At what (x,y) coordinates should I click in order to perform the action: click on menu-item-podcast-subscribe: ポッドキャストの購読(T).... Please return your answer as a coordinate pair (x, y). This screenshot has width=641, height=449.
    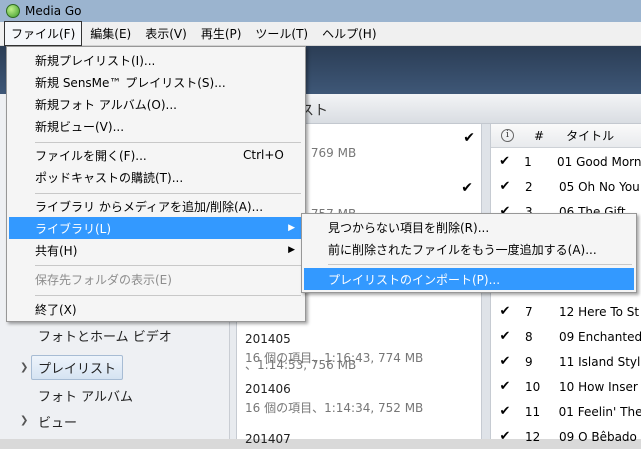
    Looking at the image, I should click on (156, 177).